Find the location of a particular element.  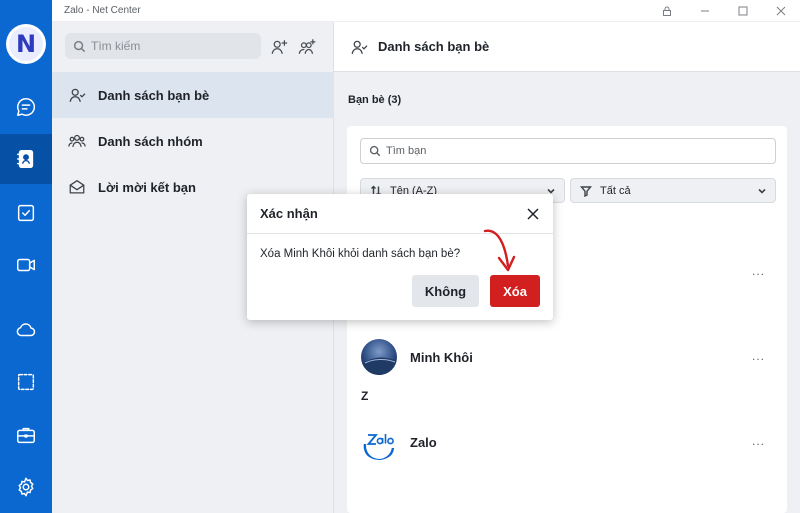

cancel-button: Không is located at coordinates (445, 291).